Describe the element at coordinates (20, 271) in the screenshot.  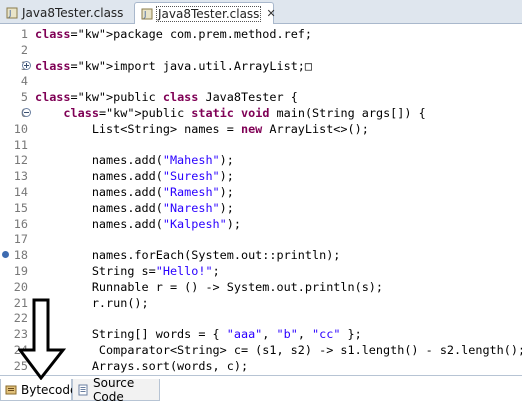
I see `line-number: 19` at that location.